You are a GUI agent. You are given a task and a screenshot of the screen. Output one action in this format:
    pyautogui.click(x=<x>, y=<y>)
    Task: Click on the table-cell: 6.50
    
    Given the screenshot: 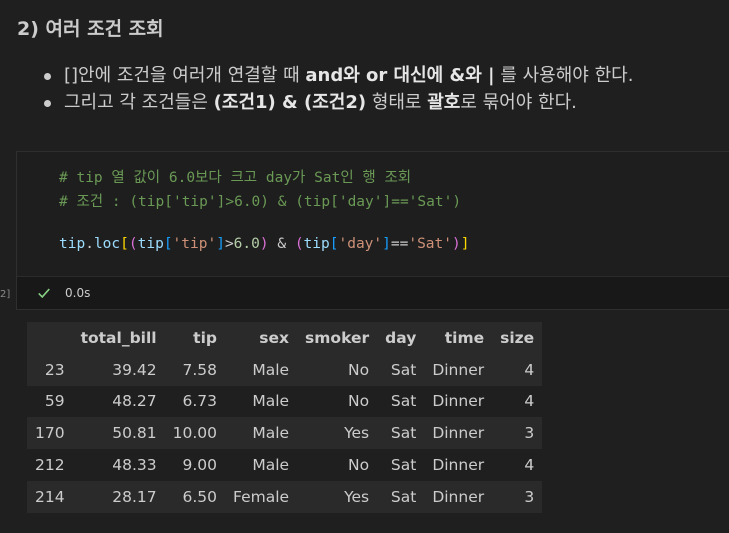 What is the action you would take?
    pyautogui.click(x=194, y=496)
    